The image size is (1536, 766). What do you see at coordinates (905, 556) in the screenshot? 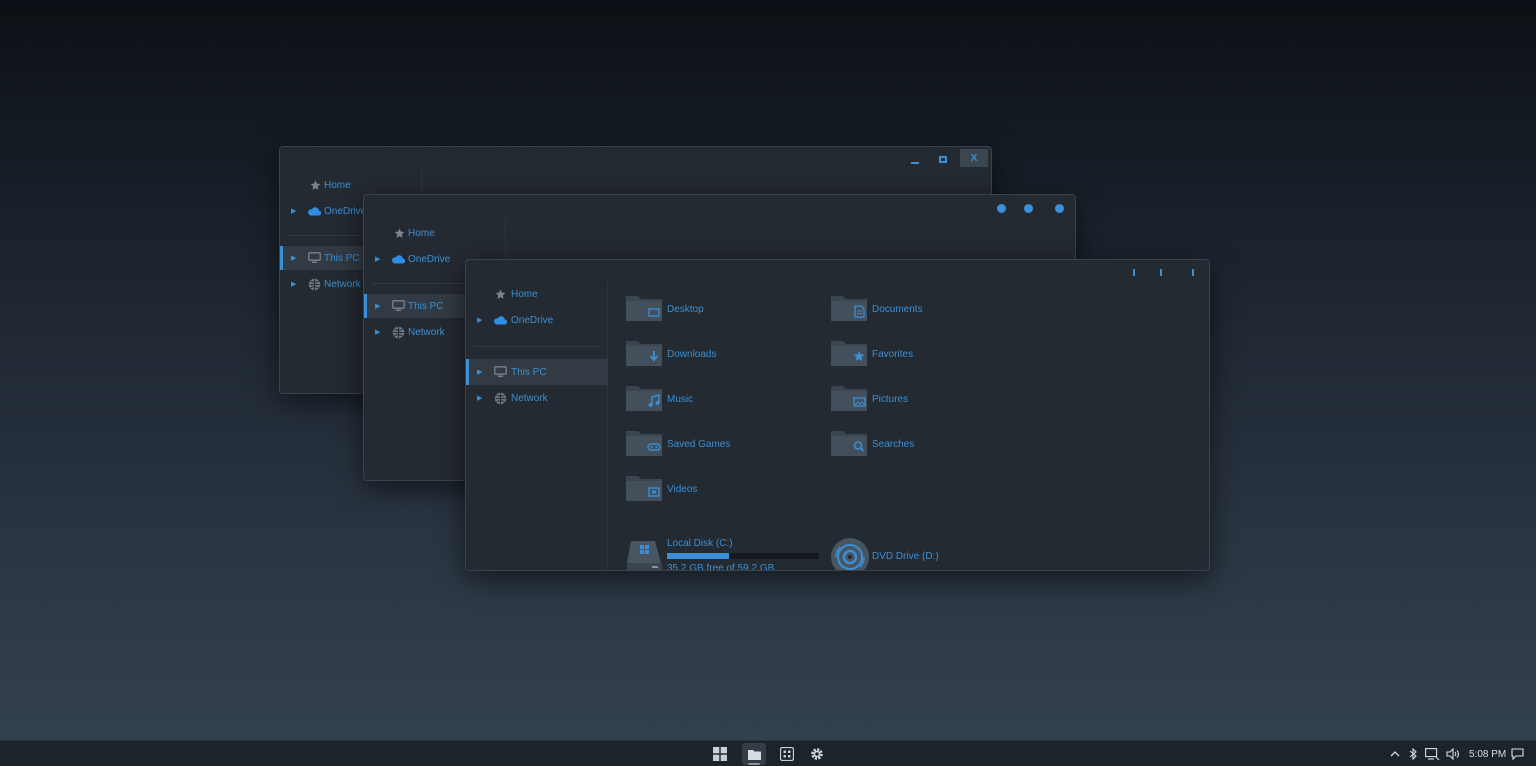
I see `drive-d-label: DVD Drive (D:)` at bounding box center [905, 556].